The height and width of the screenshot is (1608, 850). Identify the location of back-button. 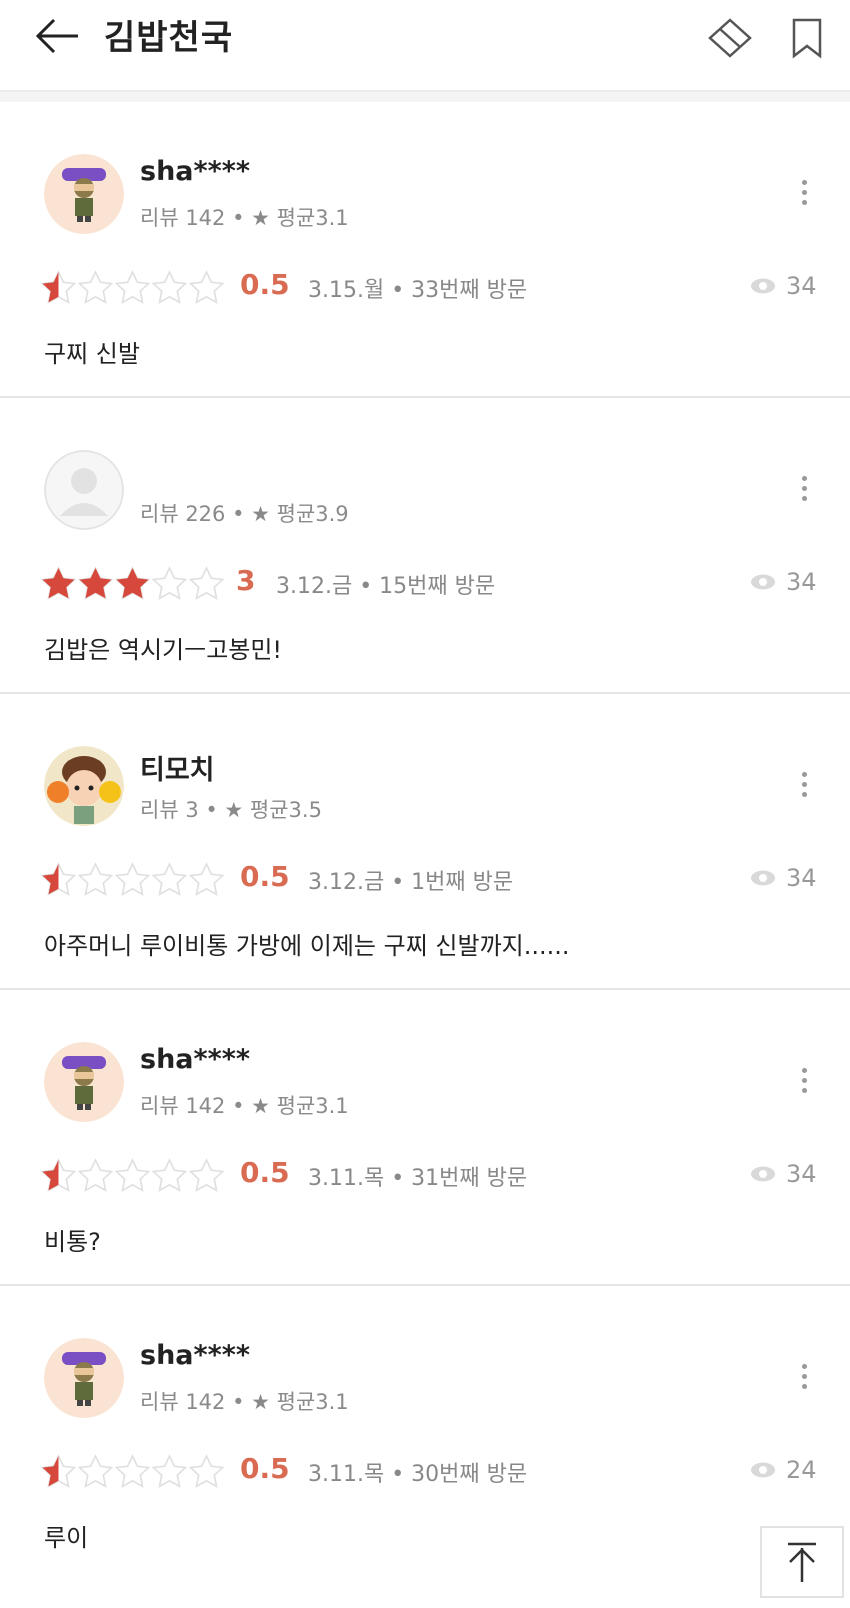
(58, 36).